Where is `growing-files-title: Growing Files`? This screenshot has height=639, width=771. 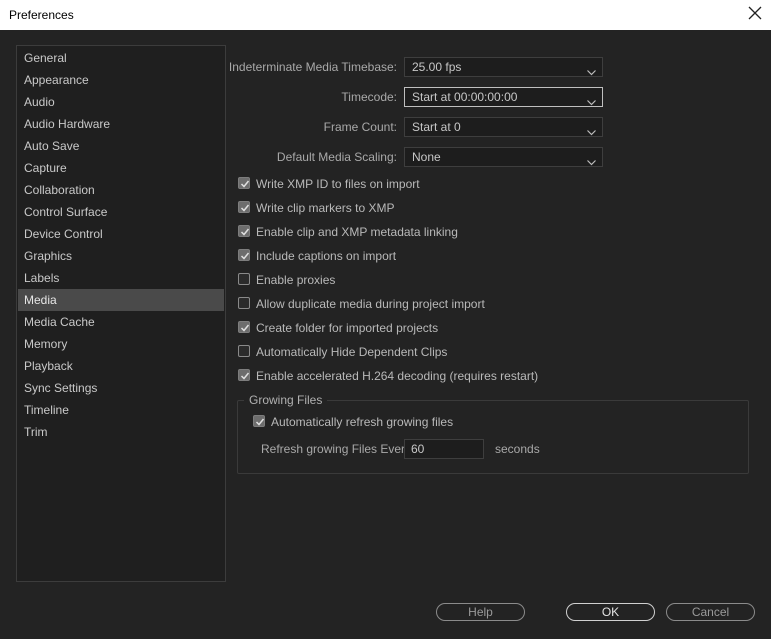 growing-files-title: Growing Files is located at coordinates (286, 400).